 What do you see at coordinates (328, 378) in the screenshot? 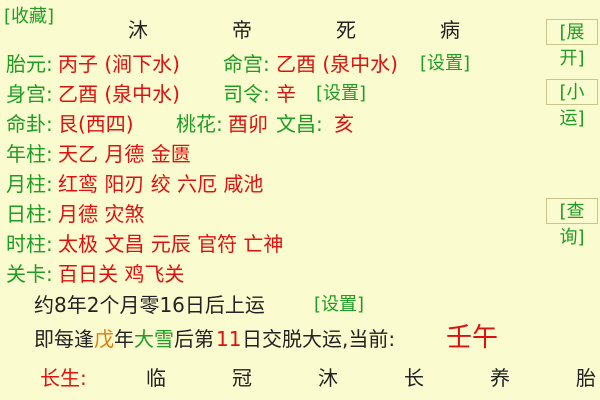
I see `cs-stage-3: 沐` at bounding box center [328, 378].